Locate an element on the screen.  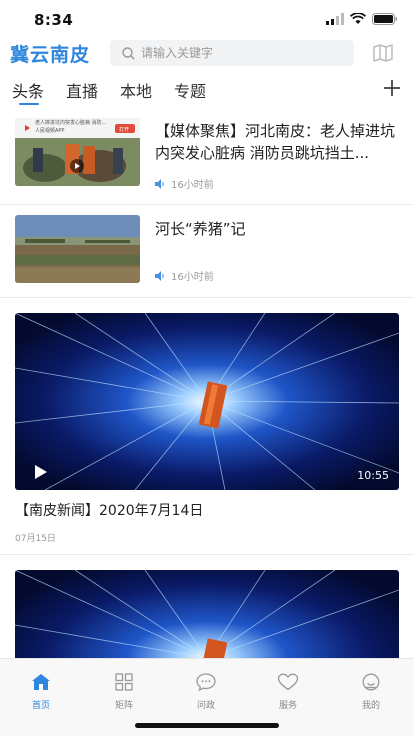
app-header: 冀云南皮 is located at coordinates (207, 55).